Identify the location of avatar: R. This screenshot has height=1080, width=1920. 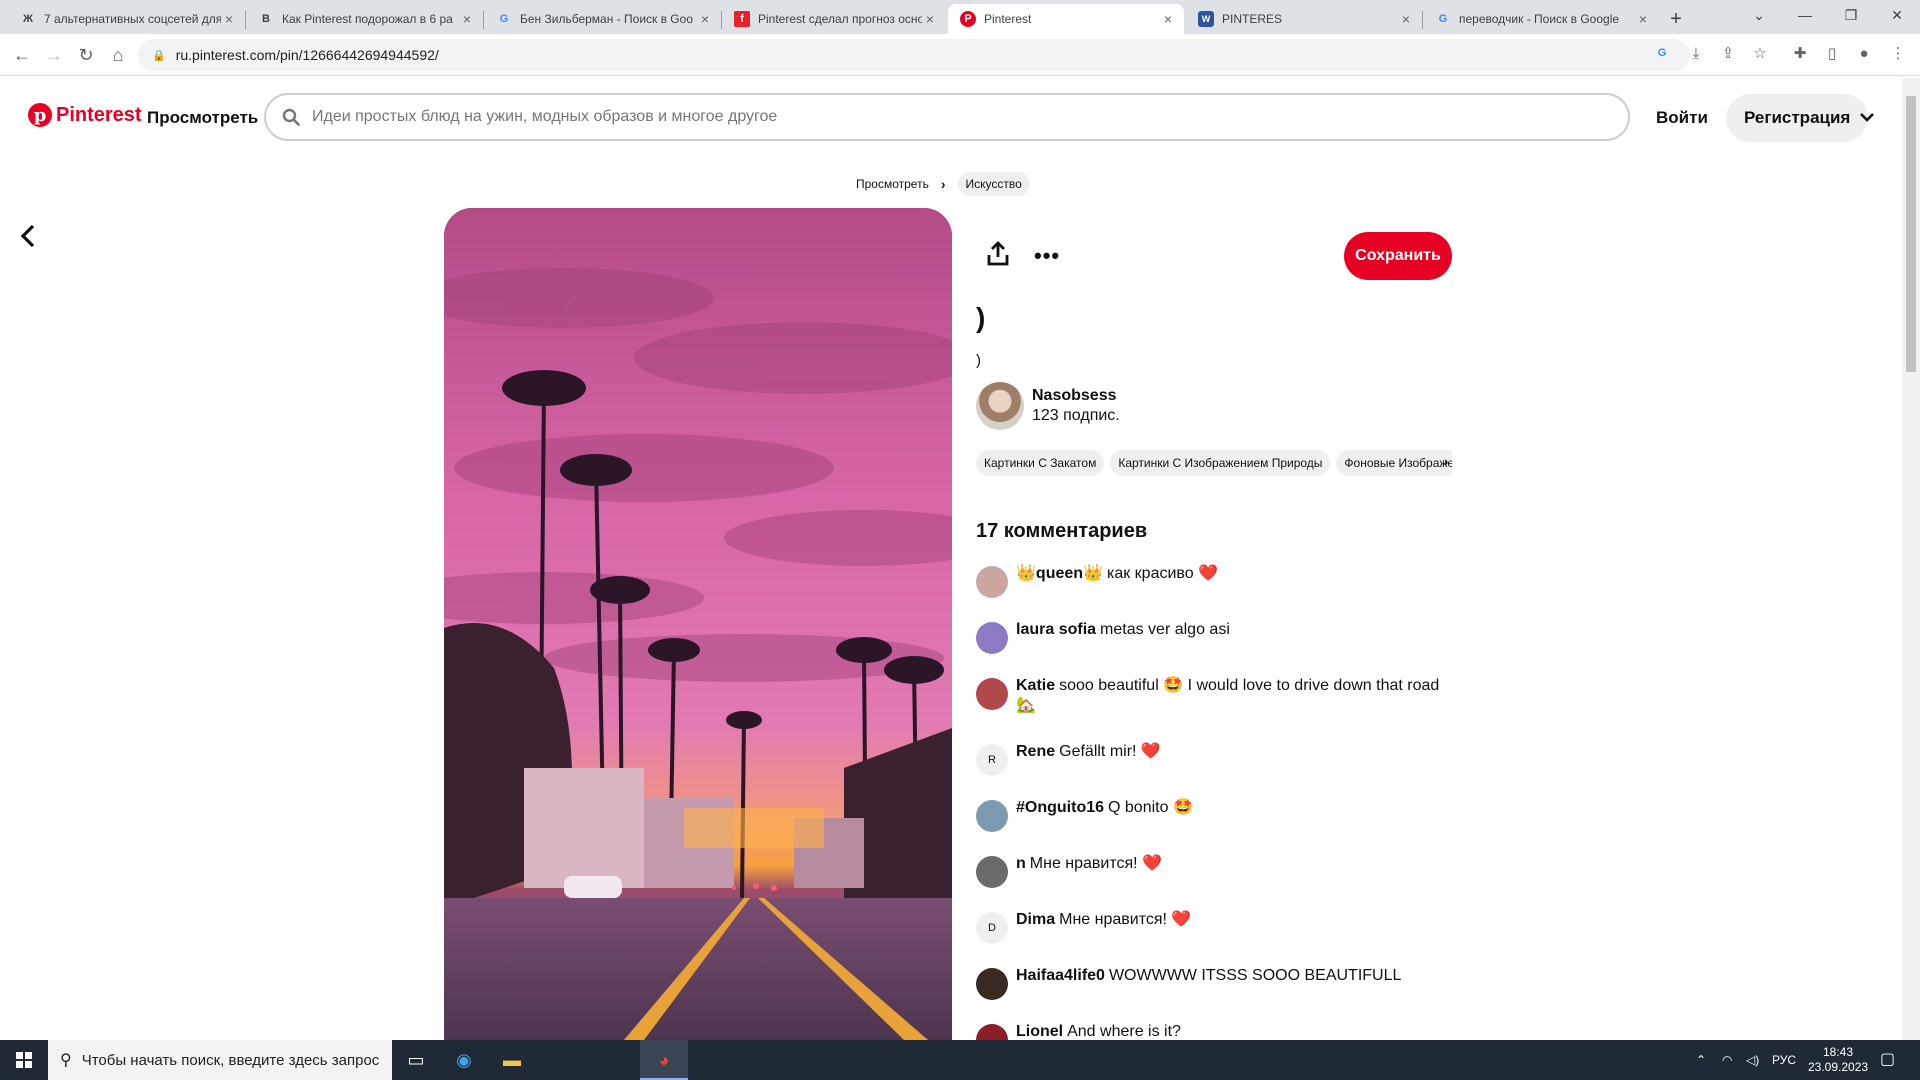
(992, 760).